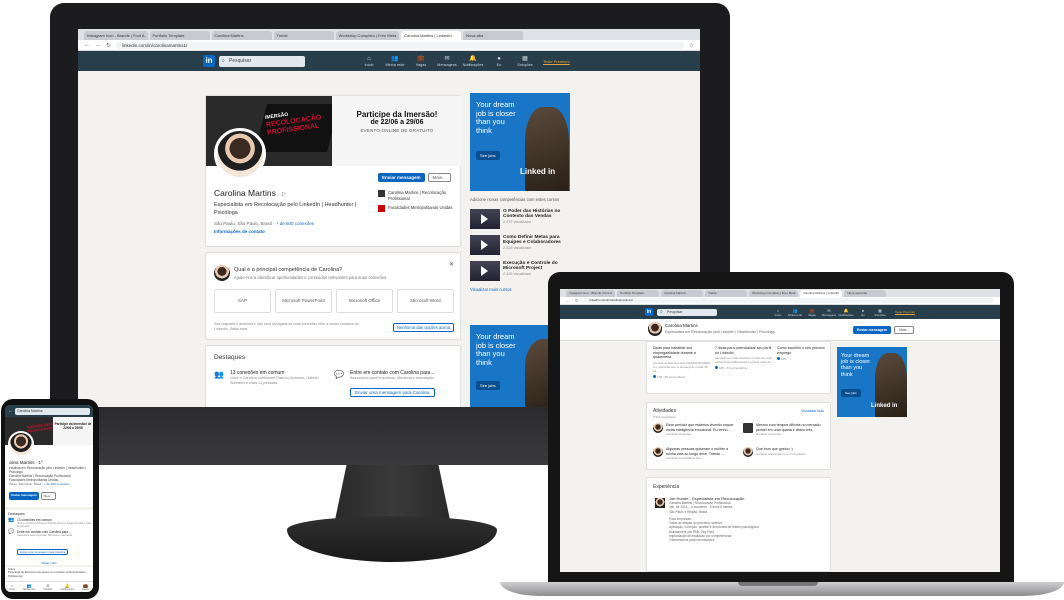 This screenshot has height=600, width=1064. I want to click on send-message-carolina-button: Envie uma mensagem para Carolina, so click(43, 551).